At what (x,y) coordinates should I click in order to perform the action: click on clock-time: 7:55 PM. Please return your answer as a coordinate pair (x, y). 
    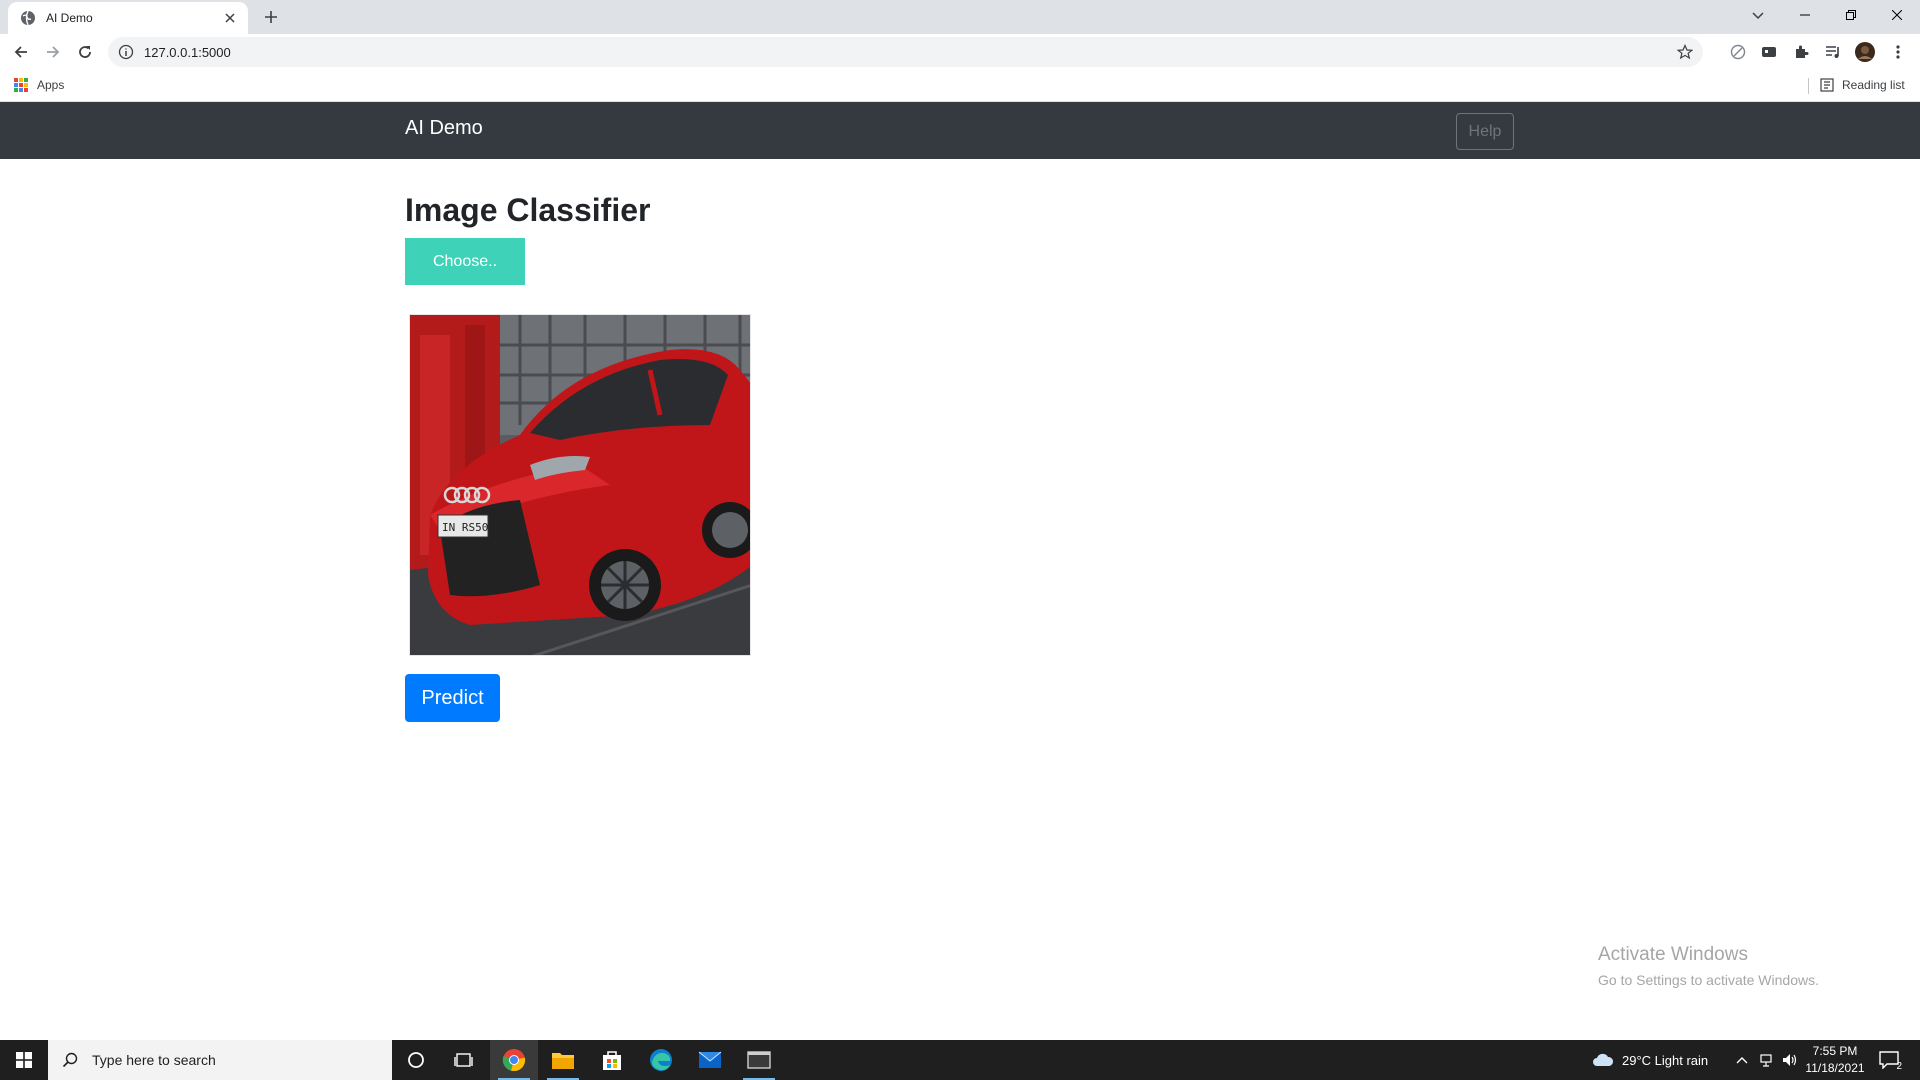
    Looking at the image, I should click on (1835, 1051).